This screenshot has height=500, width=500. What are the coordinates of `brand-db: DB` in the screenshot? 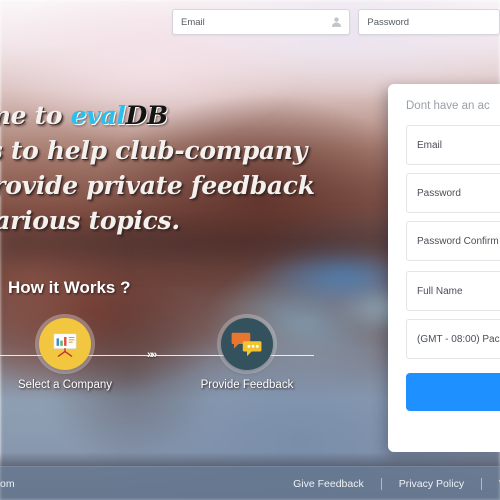 It's located at (147, 115).